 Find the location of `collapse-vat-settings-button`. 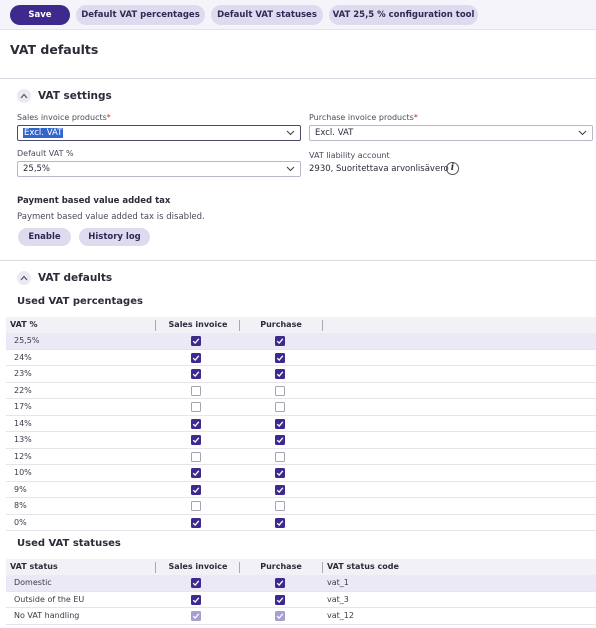

collapse-vat-settings-button is located at coordinates (24, 96).